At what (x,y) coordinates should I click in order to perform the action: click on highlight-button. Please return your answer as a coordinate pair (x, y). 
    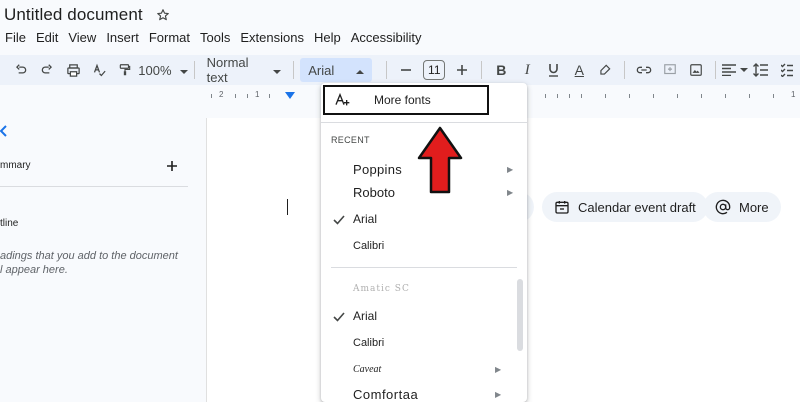
    Looking at the image, I should click on (605, 70).